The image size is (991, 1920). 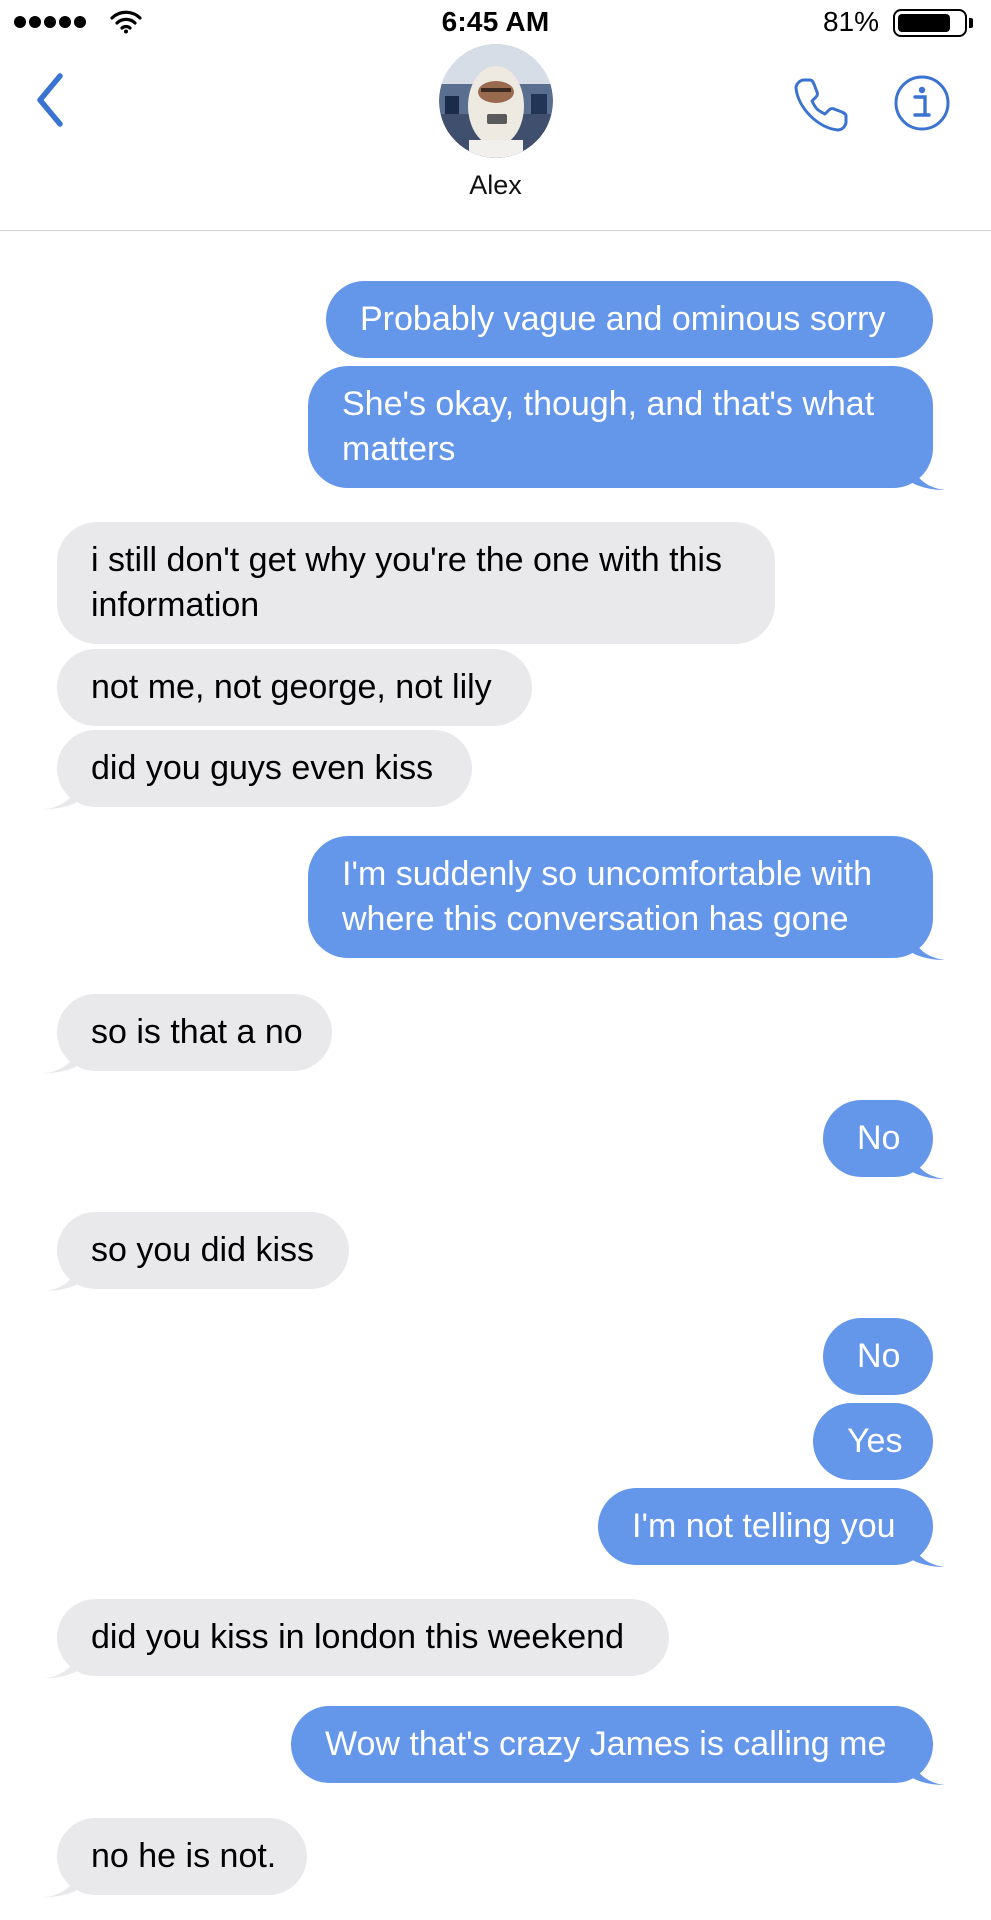 I want to click on received-message: did you guys even kiss, so click(x=264, y=768).